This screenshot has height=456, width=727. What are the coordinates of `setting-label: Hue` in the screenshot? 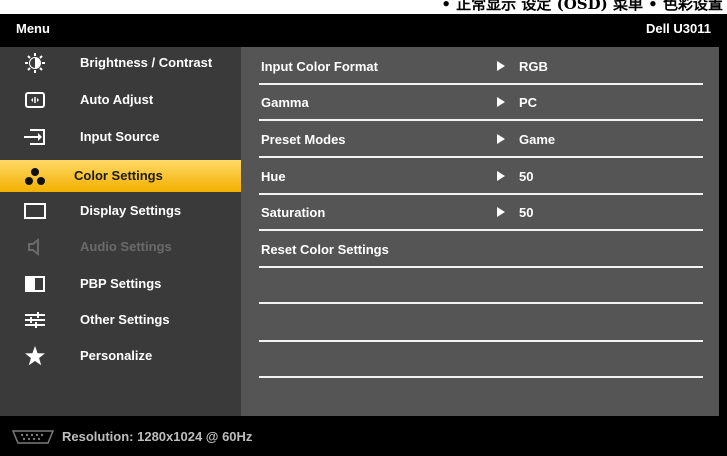 It's located at (273, 176).